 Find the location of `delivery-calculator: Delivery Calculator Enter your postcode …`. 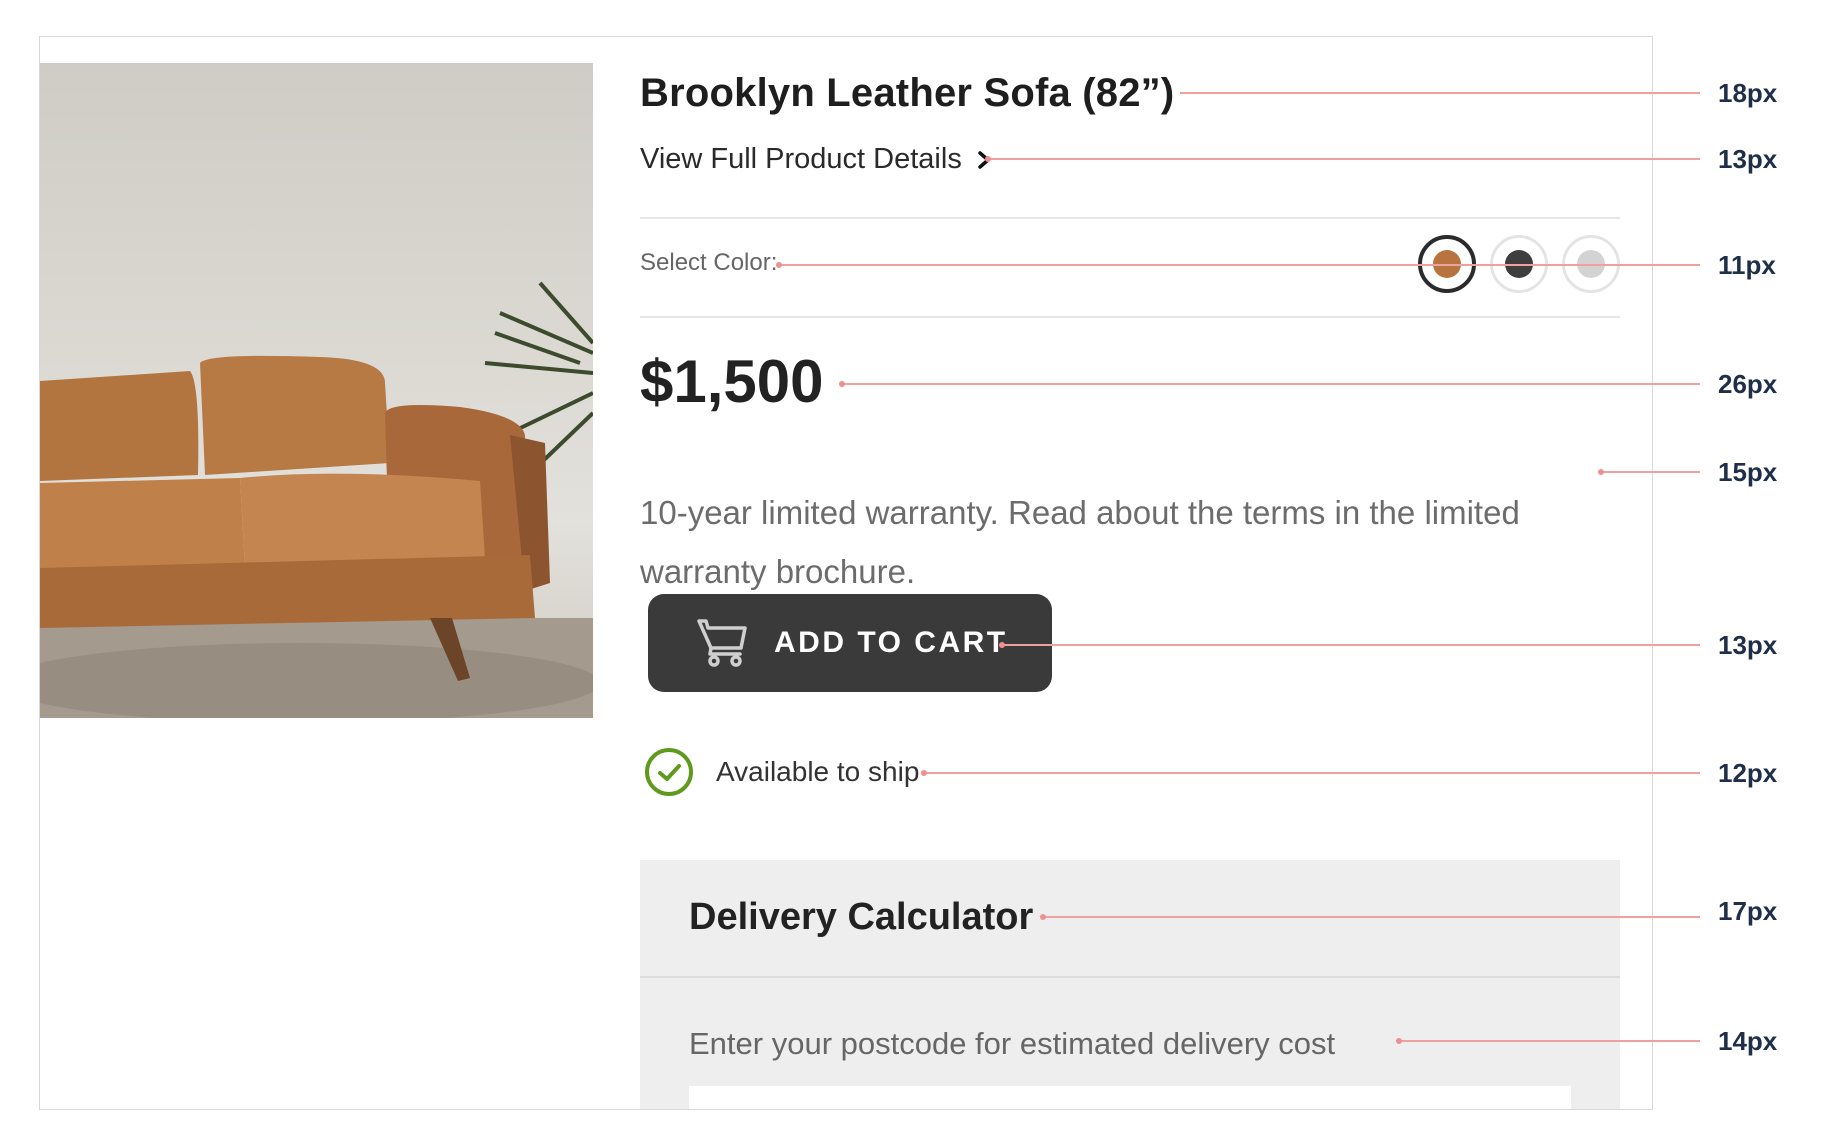

delivery-calculator: Delivery Calculator Enter your postcode … is located at coordinates (1130, 984).